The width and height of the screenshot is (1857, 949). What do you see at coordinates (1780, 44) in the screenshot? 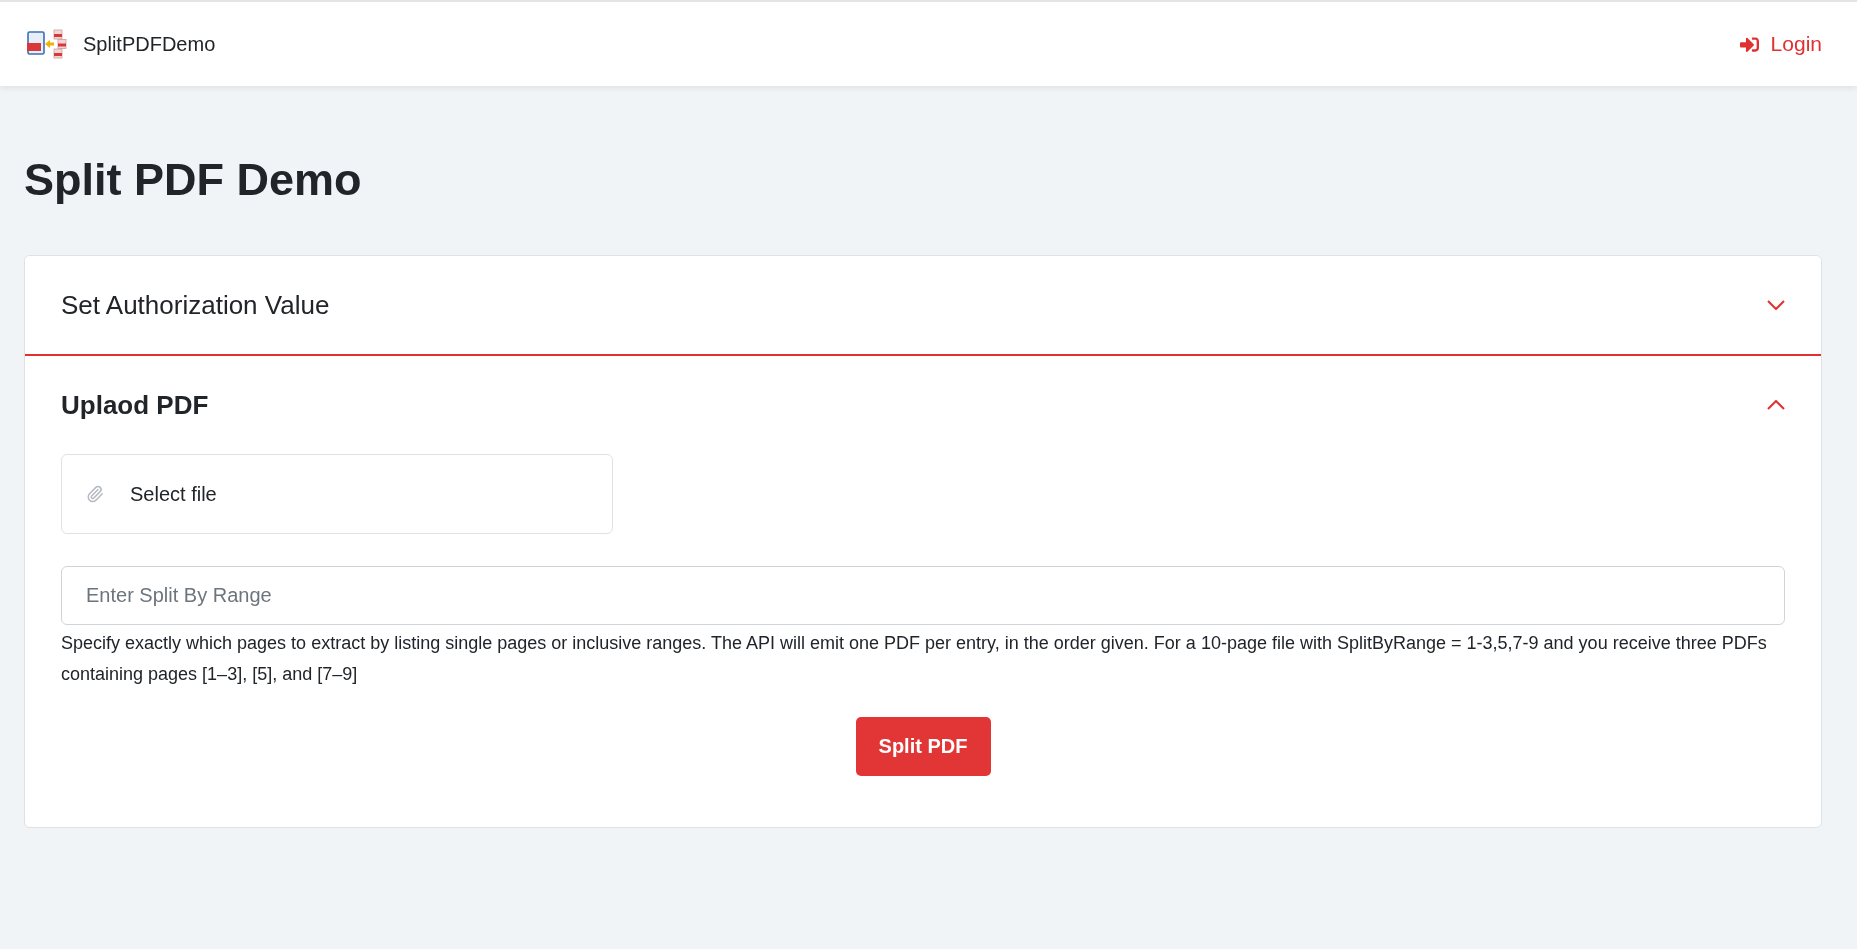
I see `login-link: Login` at bounding box center [1780, 44].